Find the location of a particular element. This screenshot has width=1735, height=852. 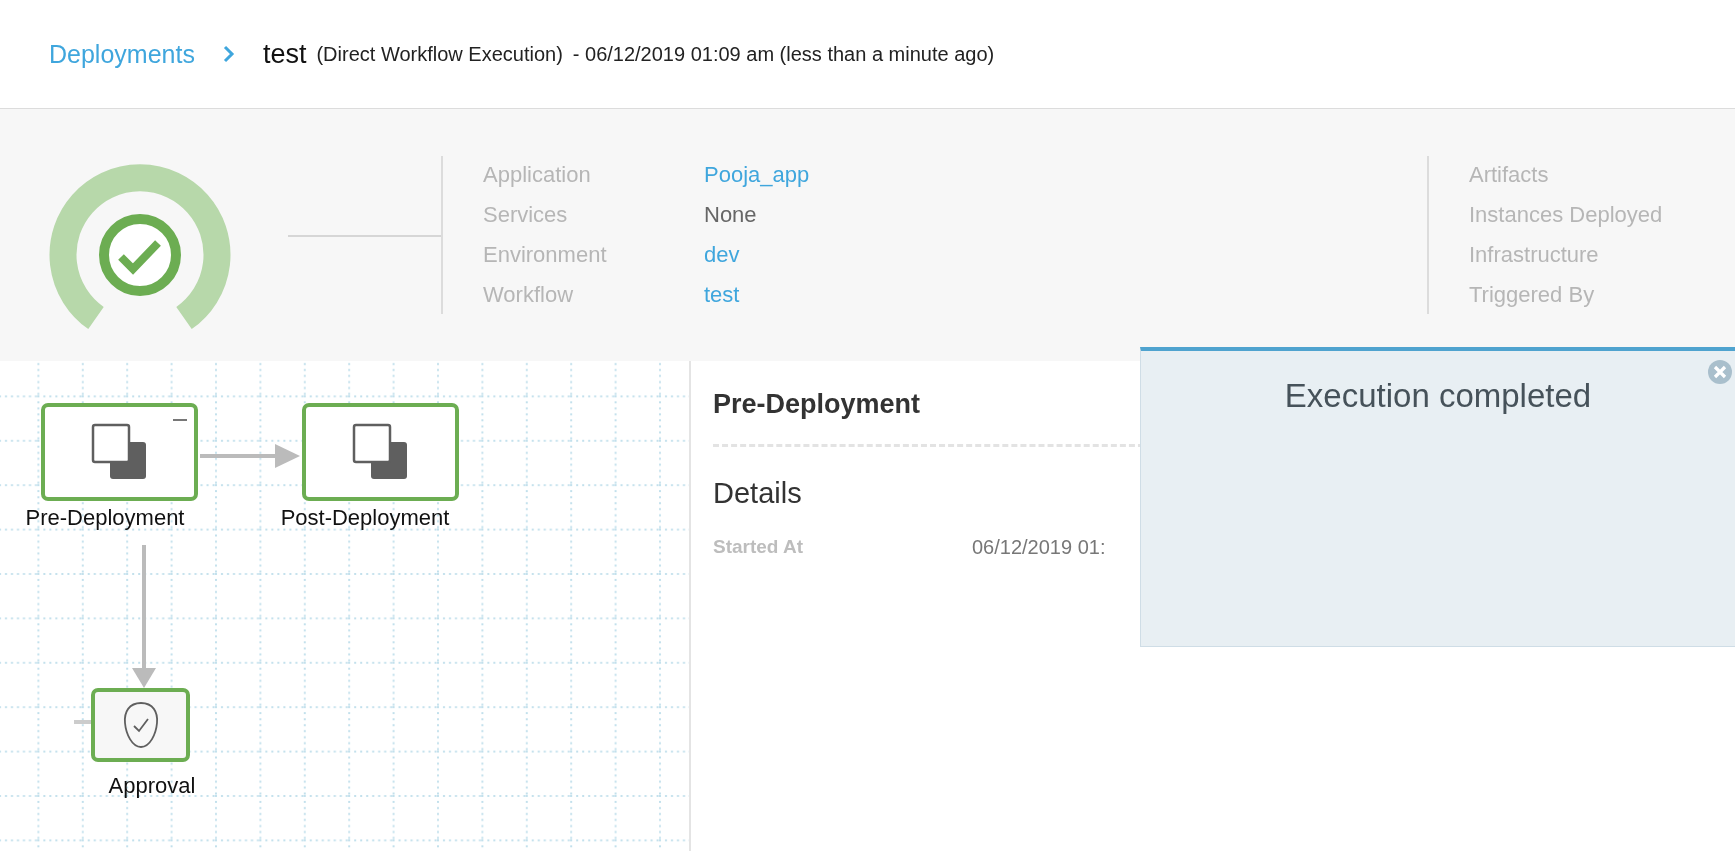

node-label: Approval is located at coordinates (152, 786).